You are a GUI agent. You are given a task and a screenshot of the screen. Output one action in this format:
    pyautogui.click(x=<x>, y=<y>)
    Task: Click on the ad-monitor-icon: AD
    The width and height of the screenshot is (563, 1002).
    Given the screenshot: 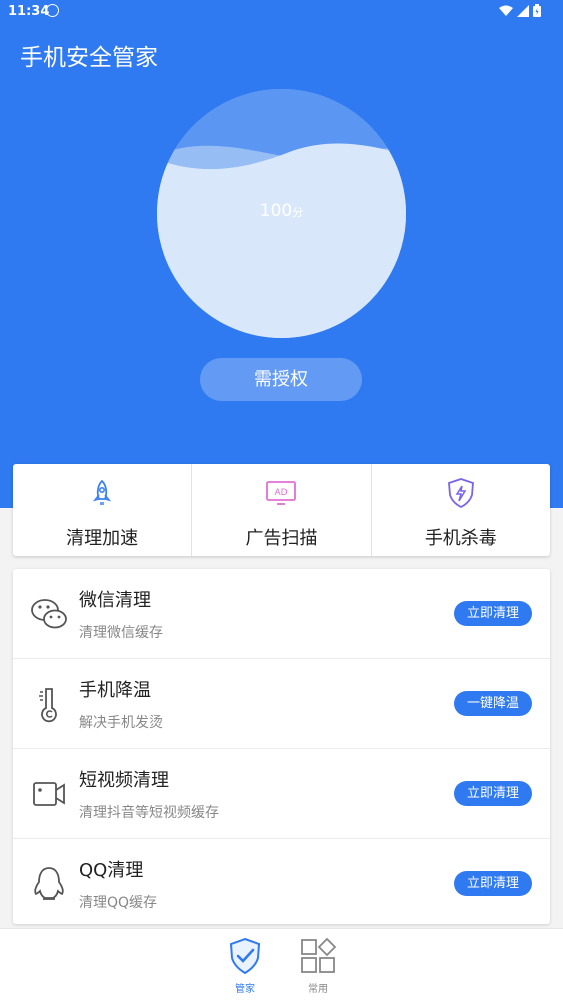 What is the action you would take?
    pyautogui.click(x=281, y=493)
    